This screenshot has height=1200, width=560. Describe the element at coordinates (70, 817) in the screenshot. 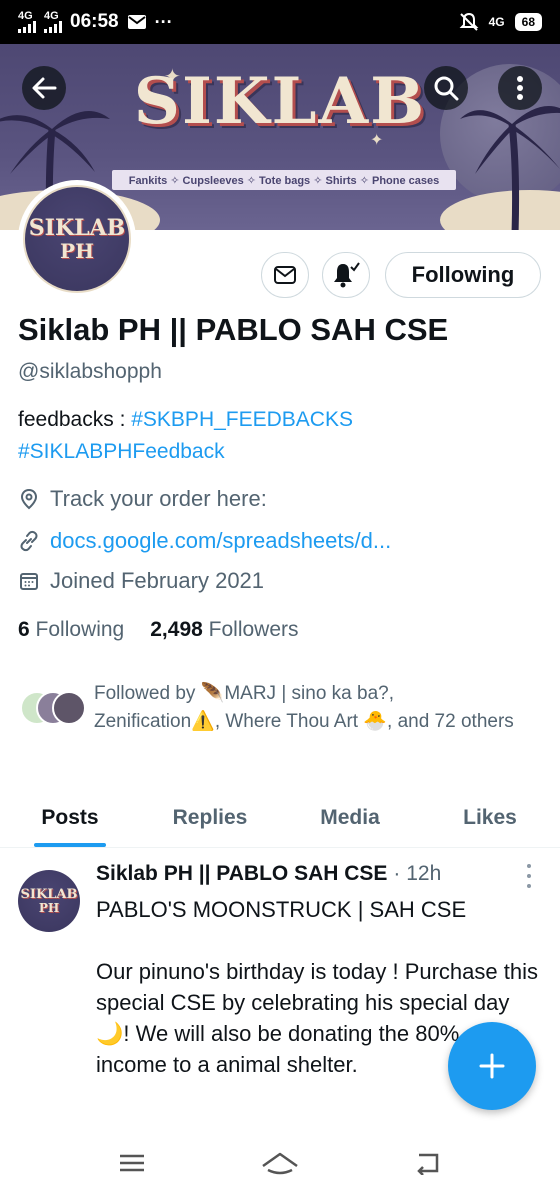

I see `tab-posts: Posts` at that location.